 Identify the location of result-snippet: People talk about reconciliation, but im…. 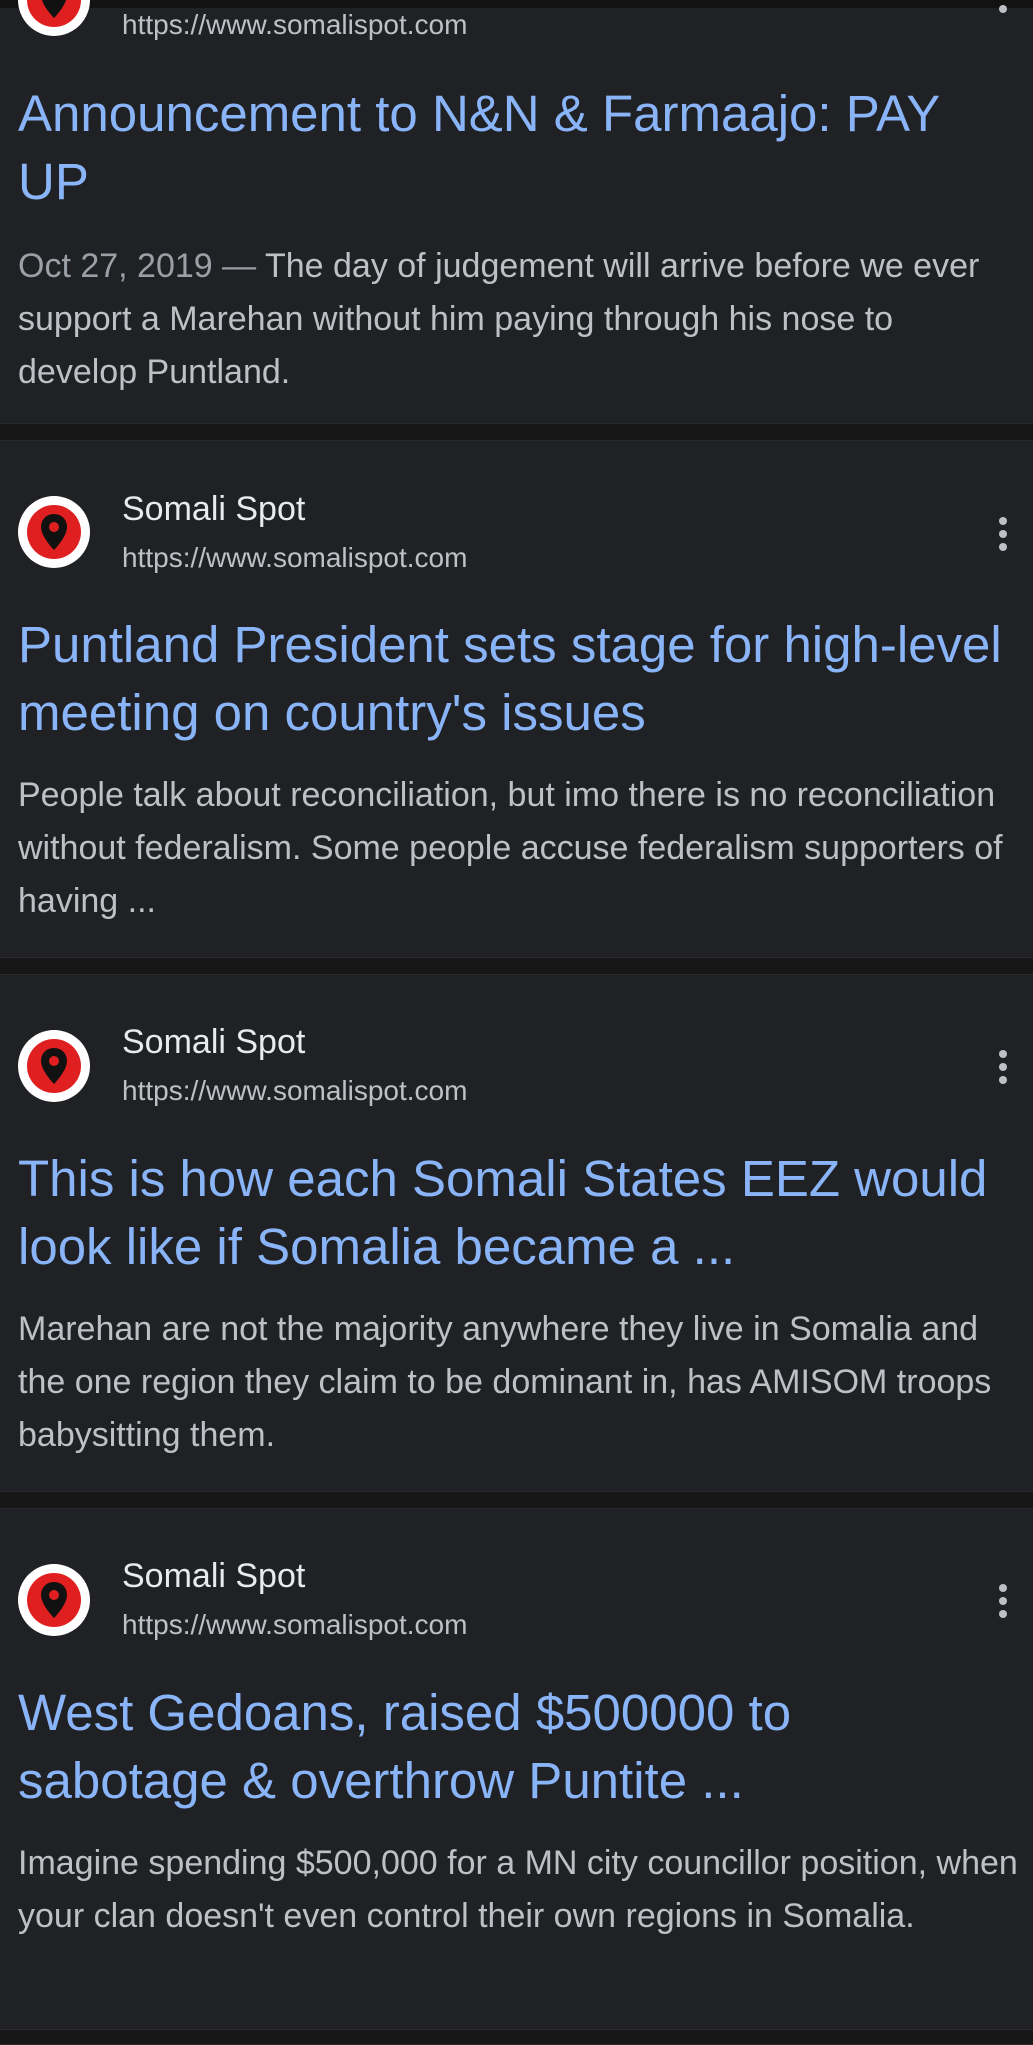
(510, 848).